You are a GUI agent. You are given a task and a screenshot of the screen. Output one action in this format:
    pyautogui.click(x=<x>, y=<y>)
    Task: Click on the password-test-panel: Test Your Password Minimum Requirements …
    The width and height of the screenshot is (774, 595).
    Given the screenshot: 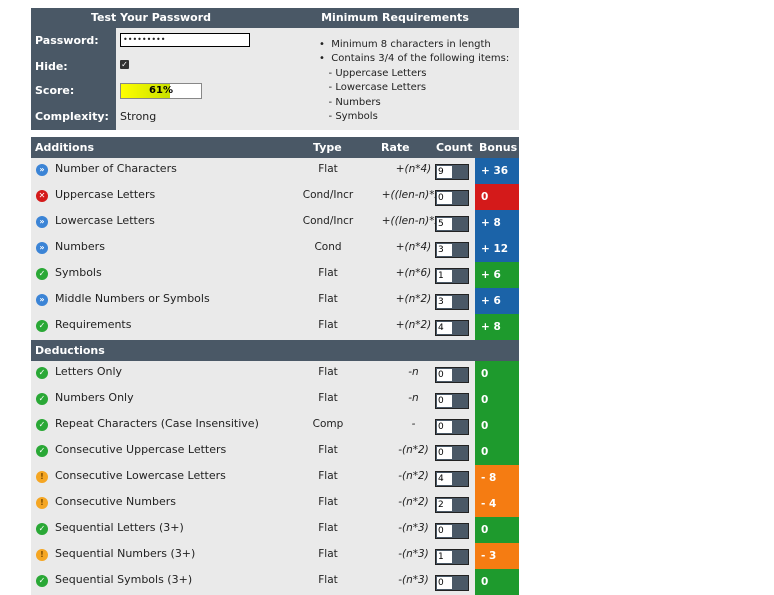 What is the action you would take?
    pyautogui.click(x=275, y=69)
    